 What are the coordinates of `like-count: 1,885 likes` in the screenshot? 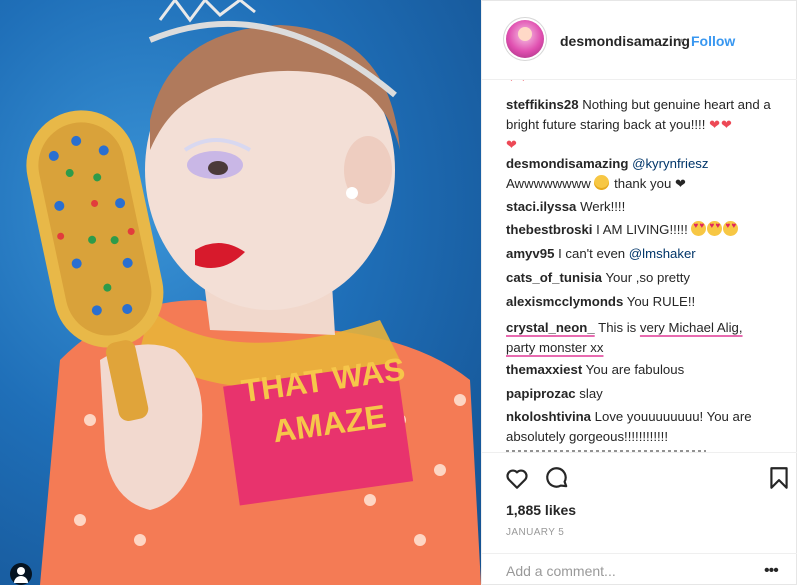 It's located at (541, 510).